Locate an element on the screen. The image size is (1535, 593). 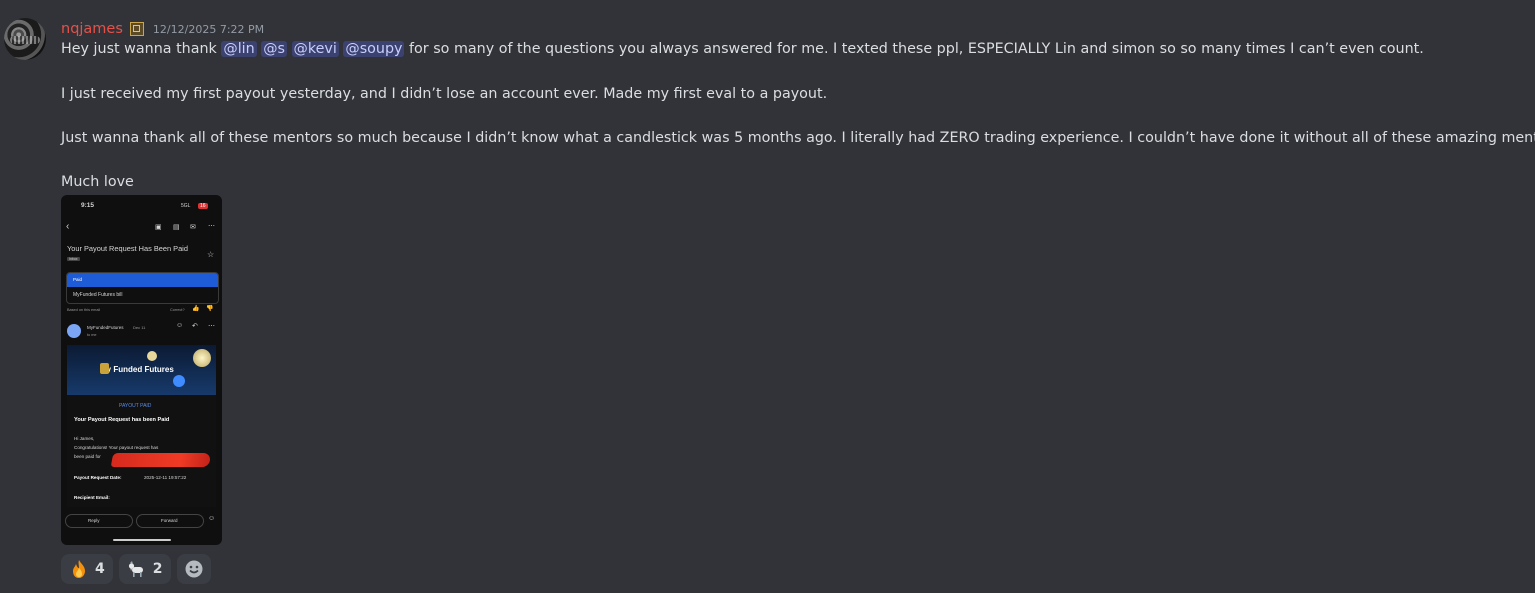
thumbs-down-icon: 👎 is located at coordinates (210, 309).